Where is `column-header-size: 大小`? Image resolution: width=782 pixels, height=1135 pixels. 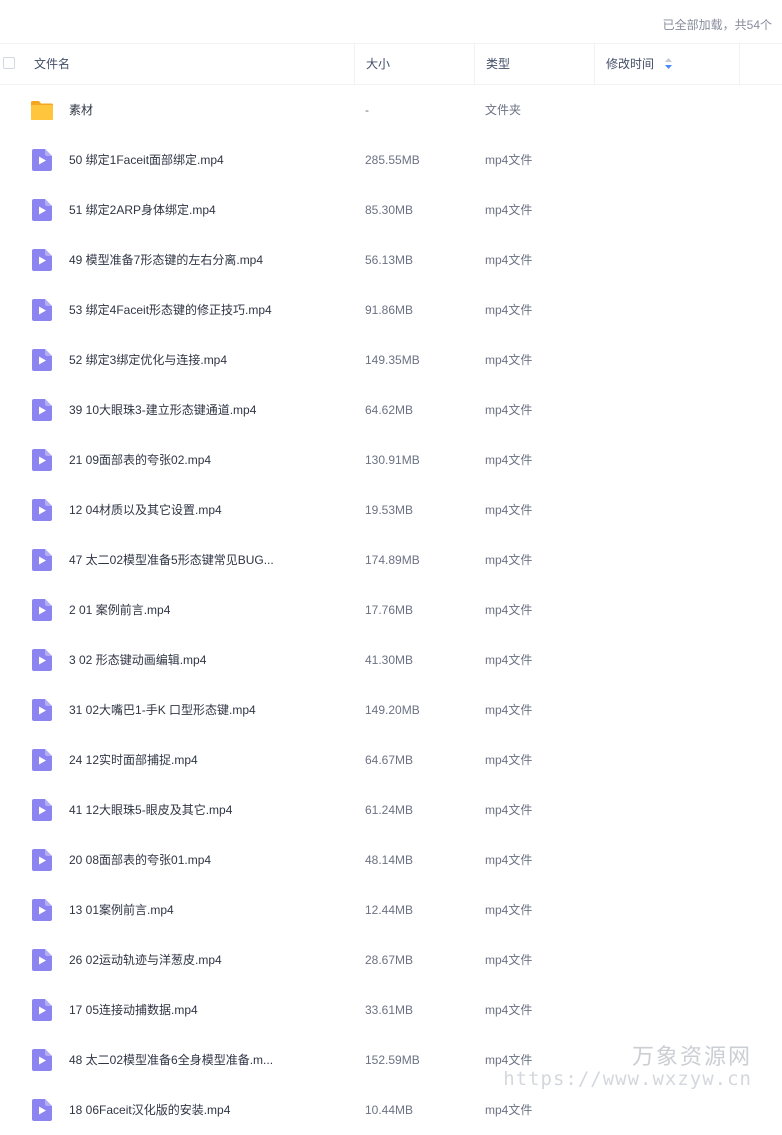
column-header-size: 大小 is located at coordinates (414, 64).